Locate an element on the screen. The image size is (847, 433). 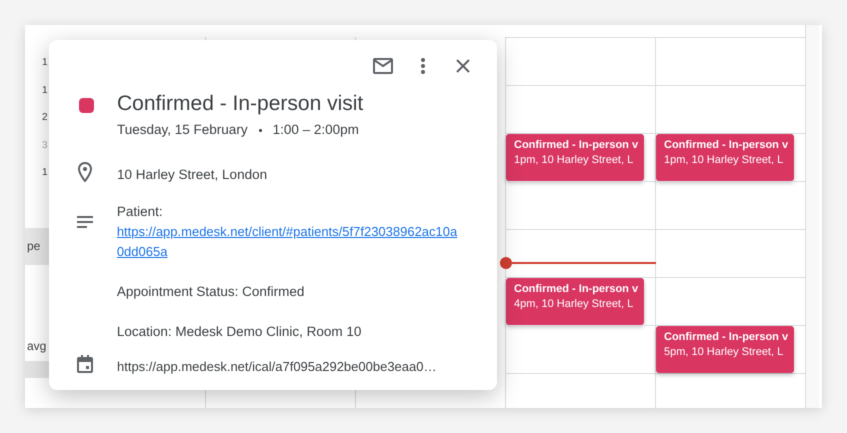
event-details: 5pm, 10 Harley Street, L is located at coordinates (724, 352).